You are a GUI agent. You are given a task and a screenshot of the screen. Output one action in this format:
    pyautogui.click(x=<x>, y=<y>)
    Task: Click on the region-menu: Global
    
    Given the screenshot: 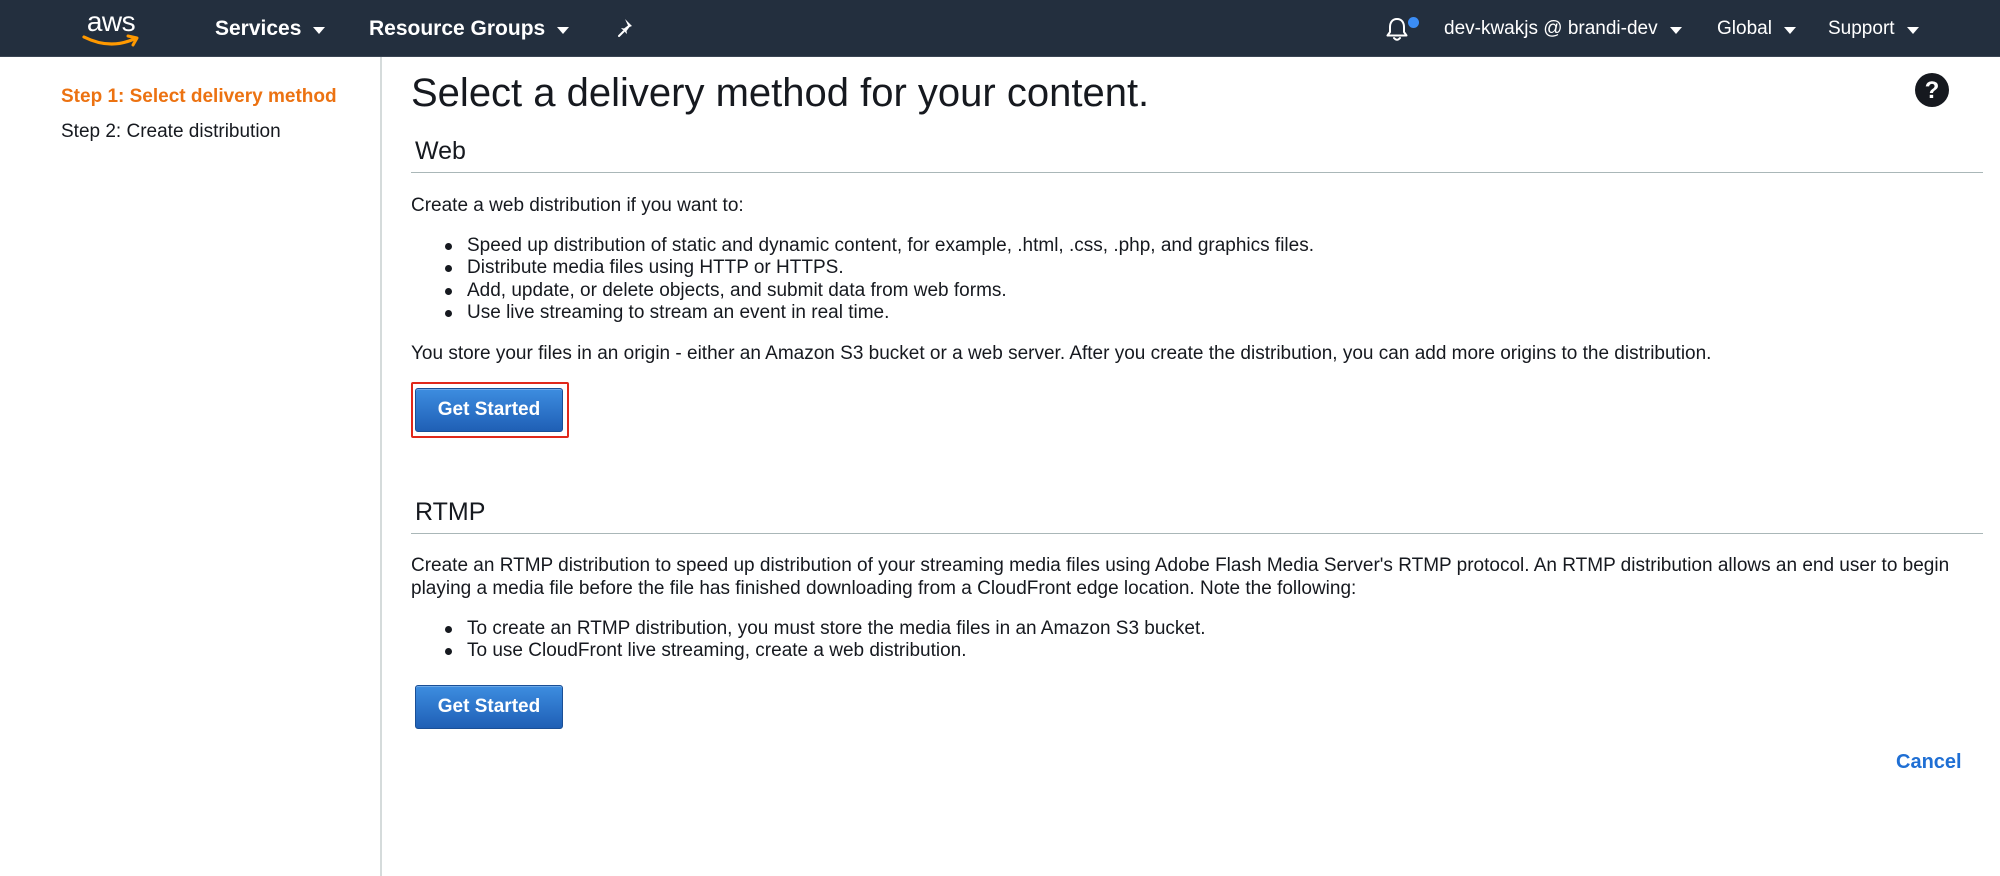 What is the action you would take?
    pyautogui.click(x=1756, y=28)
    